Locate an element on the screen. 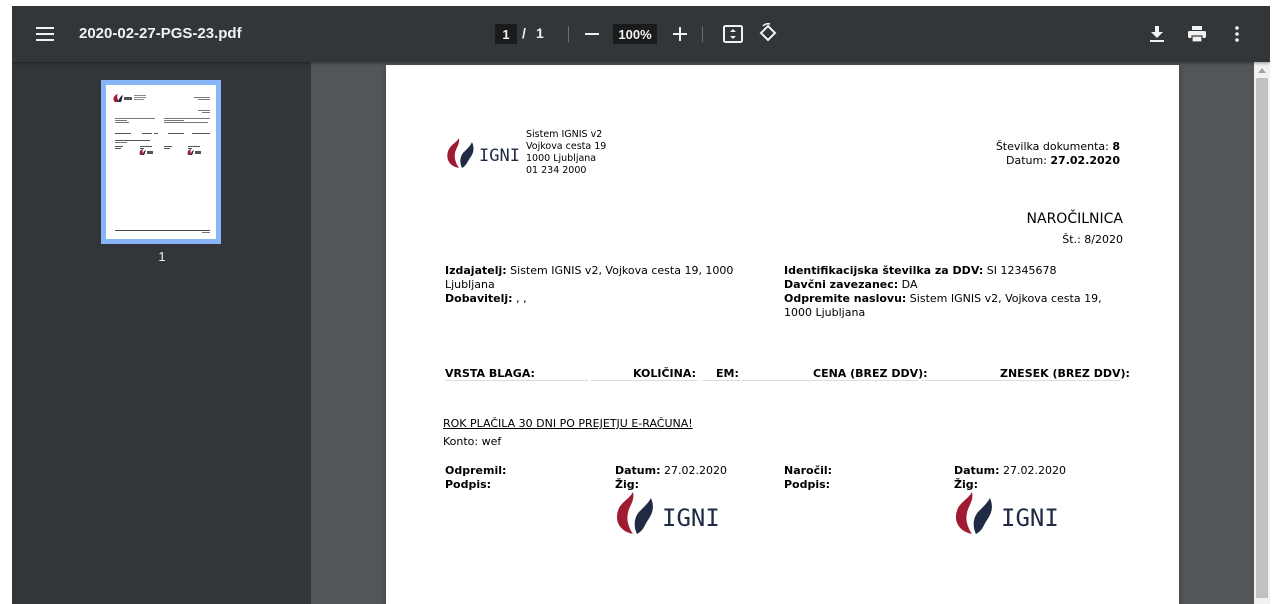  doc-number-label: Številka dokumenta: is located at coordinates (1052, 146).